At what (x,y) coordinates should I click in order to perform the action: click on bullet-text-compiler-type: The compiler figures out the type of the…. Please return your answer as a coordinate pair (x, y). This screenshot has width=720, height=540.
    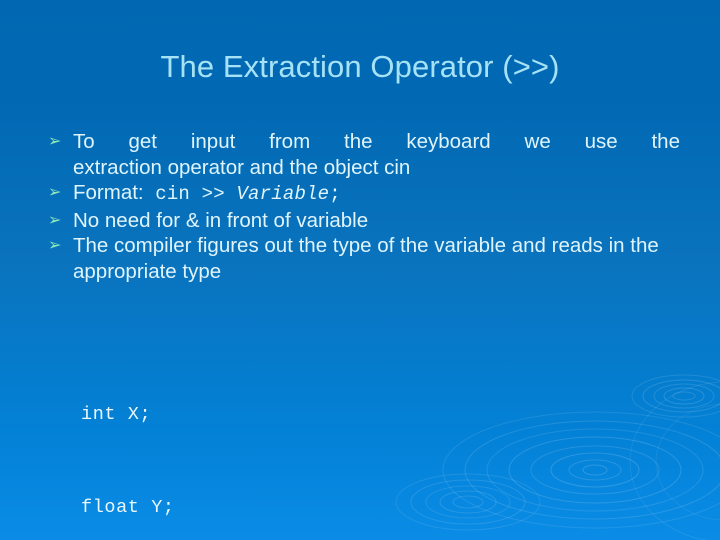
    Looking at the image, I should click on (376, 258).